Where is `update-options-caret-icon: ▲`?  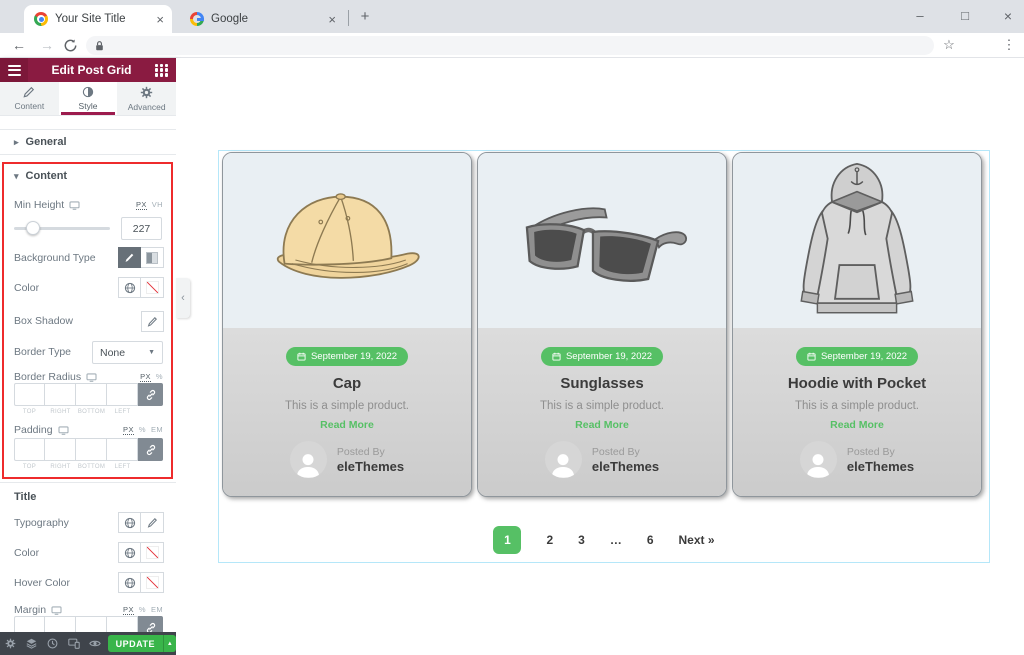 update-options-caret-icon: ▲ is located at coordinates (169, 643).